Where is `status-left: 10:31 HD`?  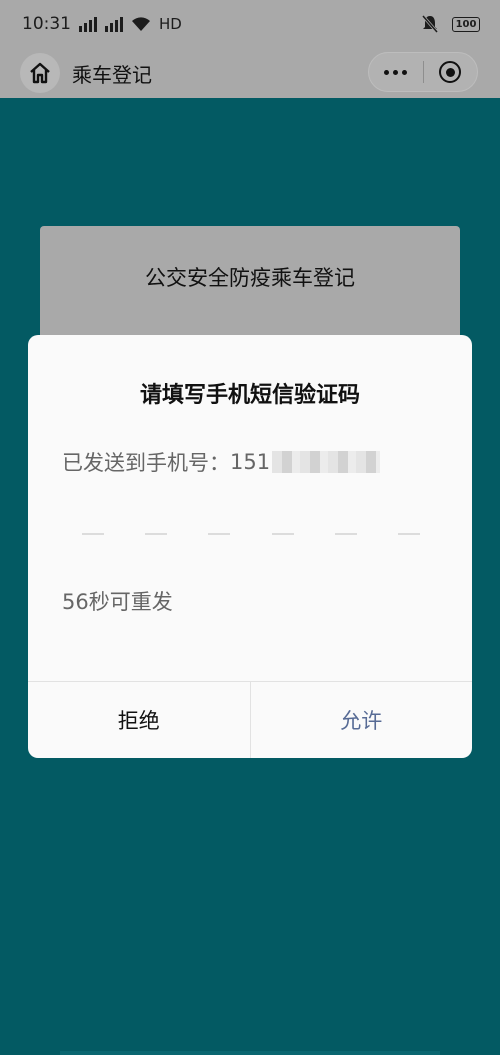
status-left: 10:31 HD is located at coordinates (102, 24).